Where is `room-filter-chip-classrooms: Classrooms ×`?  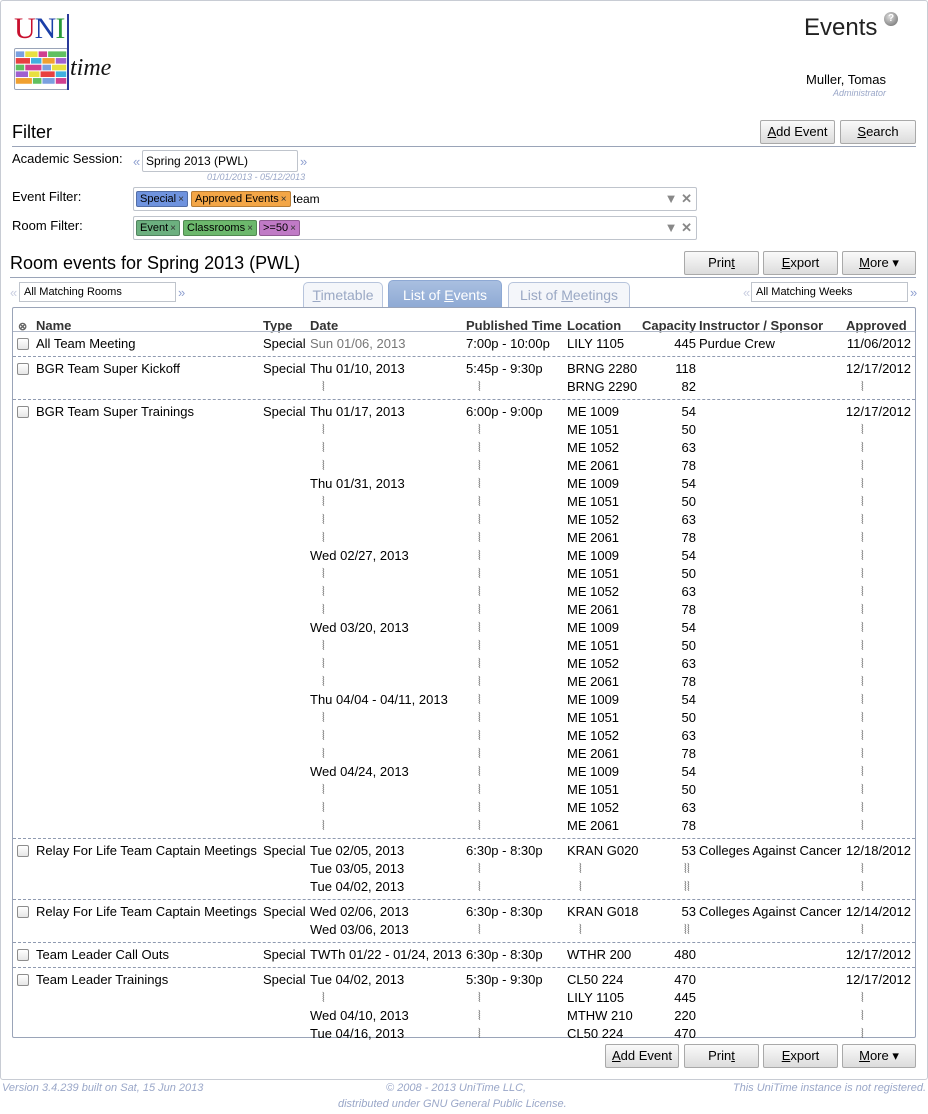
room-filter-chip-classrooms: Classrooms × is located at coordinates (220, 228).